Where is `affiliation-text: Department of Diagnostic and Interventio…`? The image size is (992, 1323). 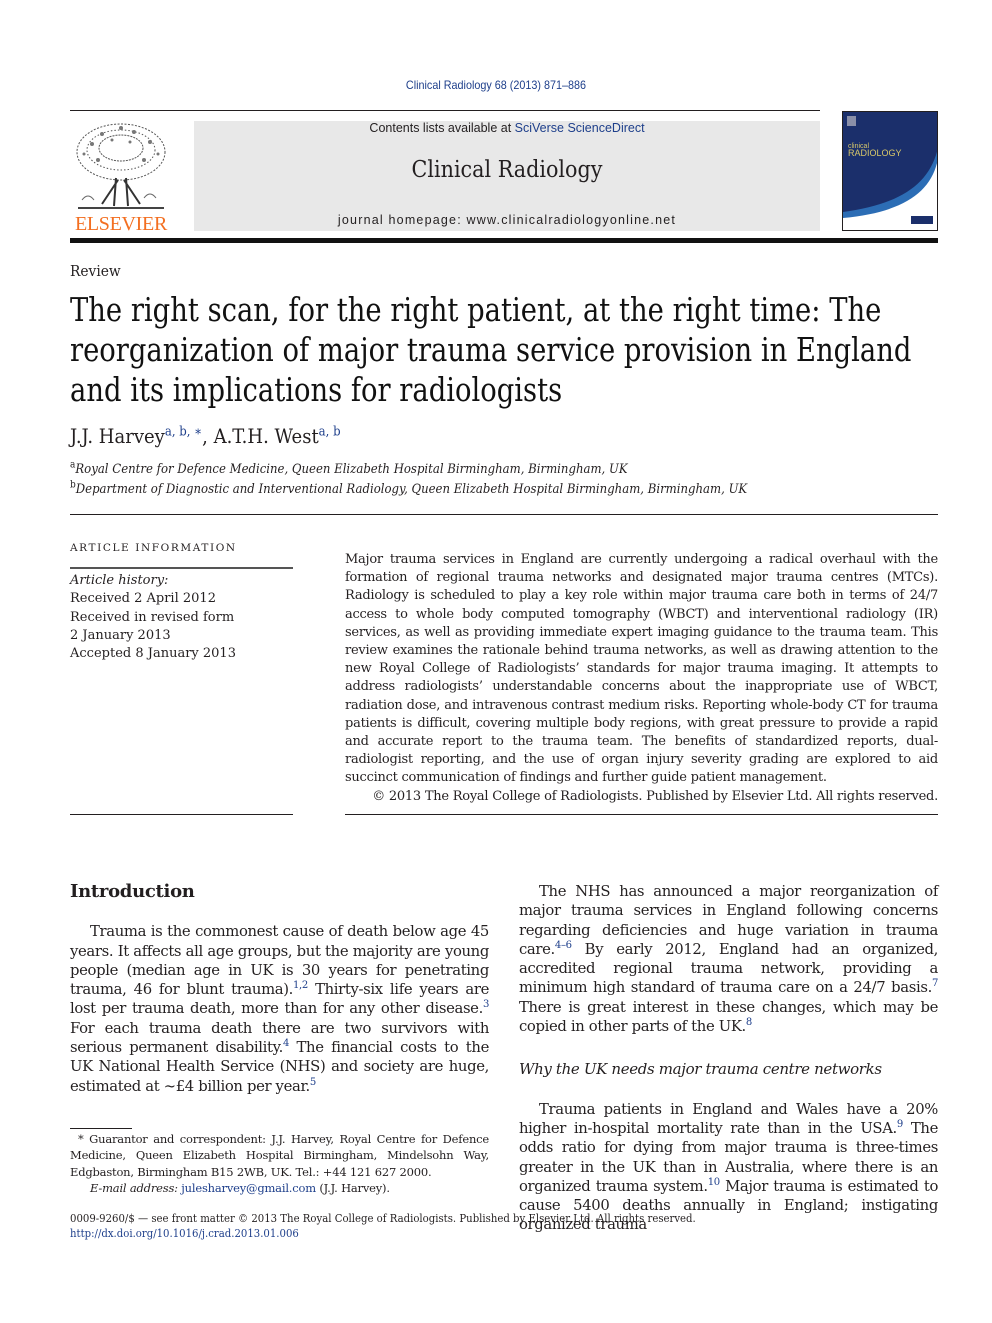
affiliation-text: Department of Diagnostic and Interventio… is located at coordinates (411, 489).